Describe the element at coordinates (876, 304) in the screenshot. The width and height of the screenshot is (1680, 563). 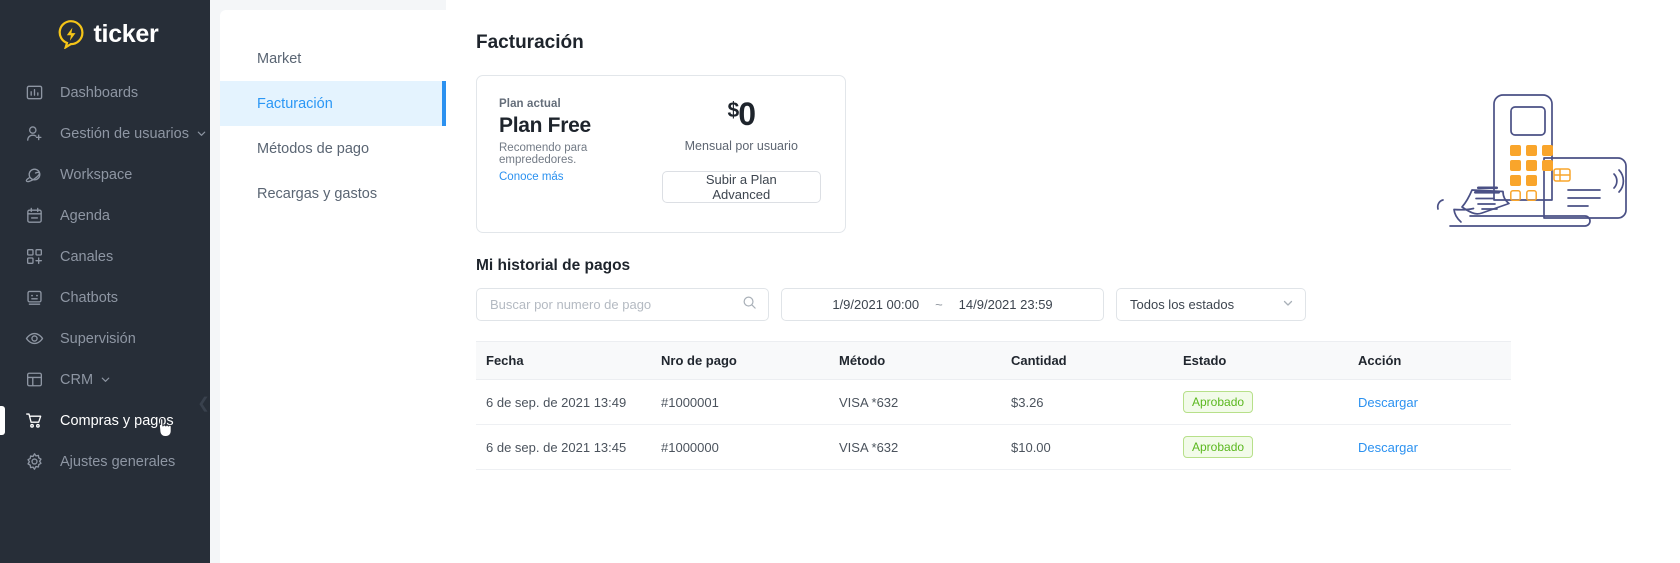
I see `date-range-from: 1/9/2021 00:00` at that location.